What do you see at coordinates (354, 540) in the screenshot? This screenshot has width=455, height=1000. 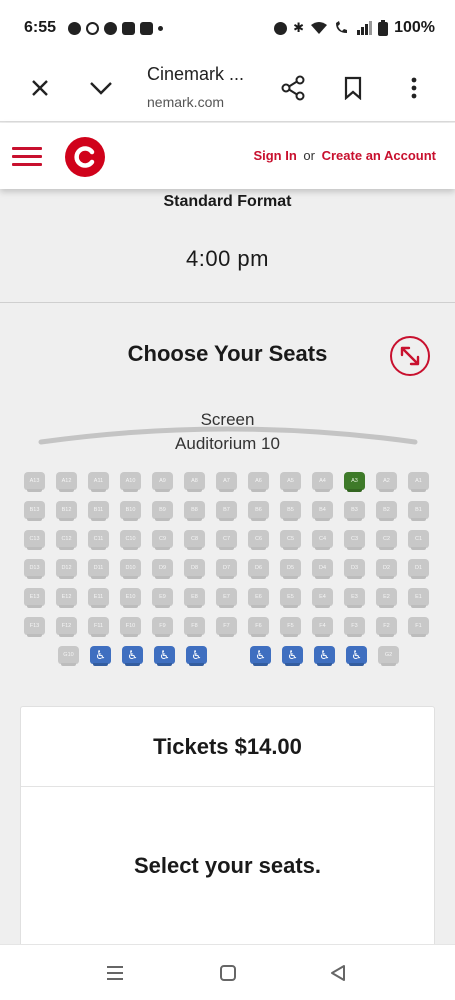 I see `seat-c3: C3` at bounding box center [354, 540].